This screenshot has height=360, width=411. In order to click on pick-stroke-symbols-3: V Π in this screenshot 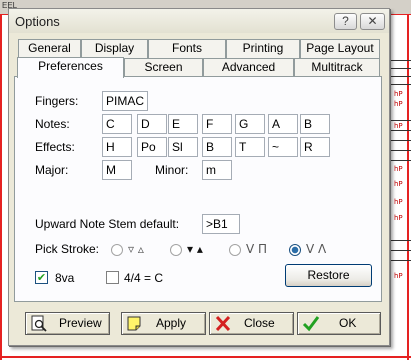, I will do `click(257, 249)`.